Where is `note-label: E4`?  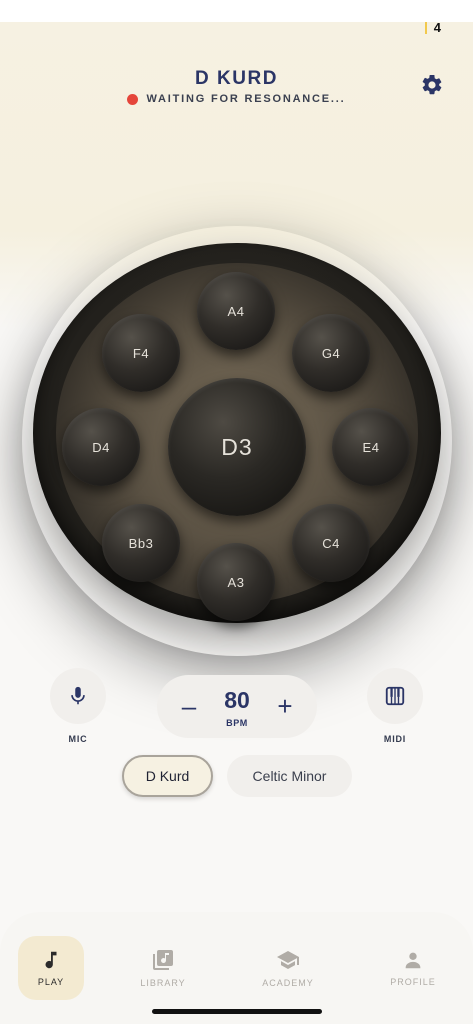
note-label: E4 is located at coordinates (371, 447).